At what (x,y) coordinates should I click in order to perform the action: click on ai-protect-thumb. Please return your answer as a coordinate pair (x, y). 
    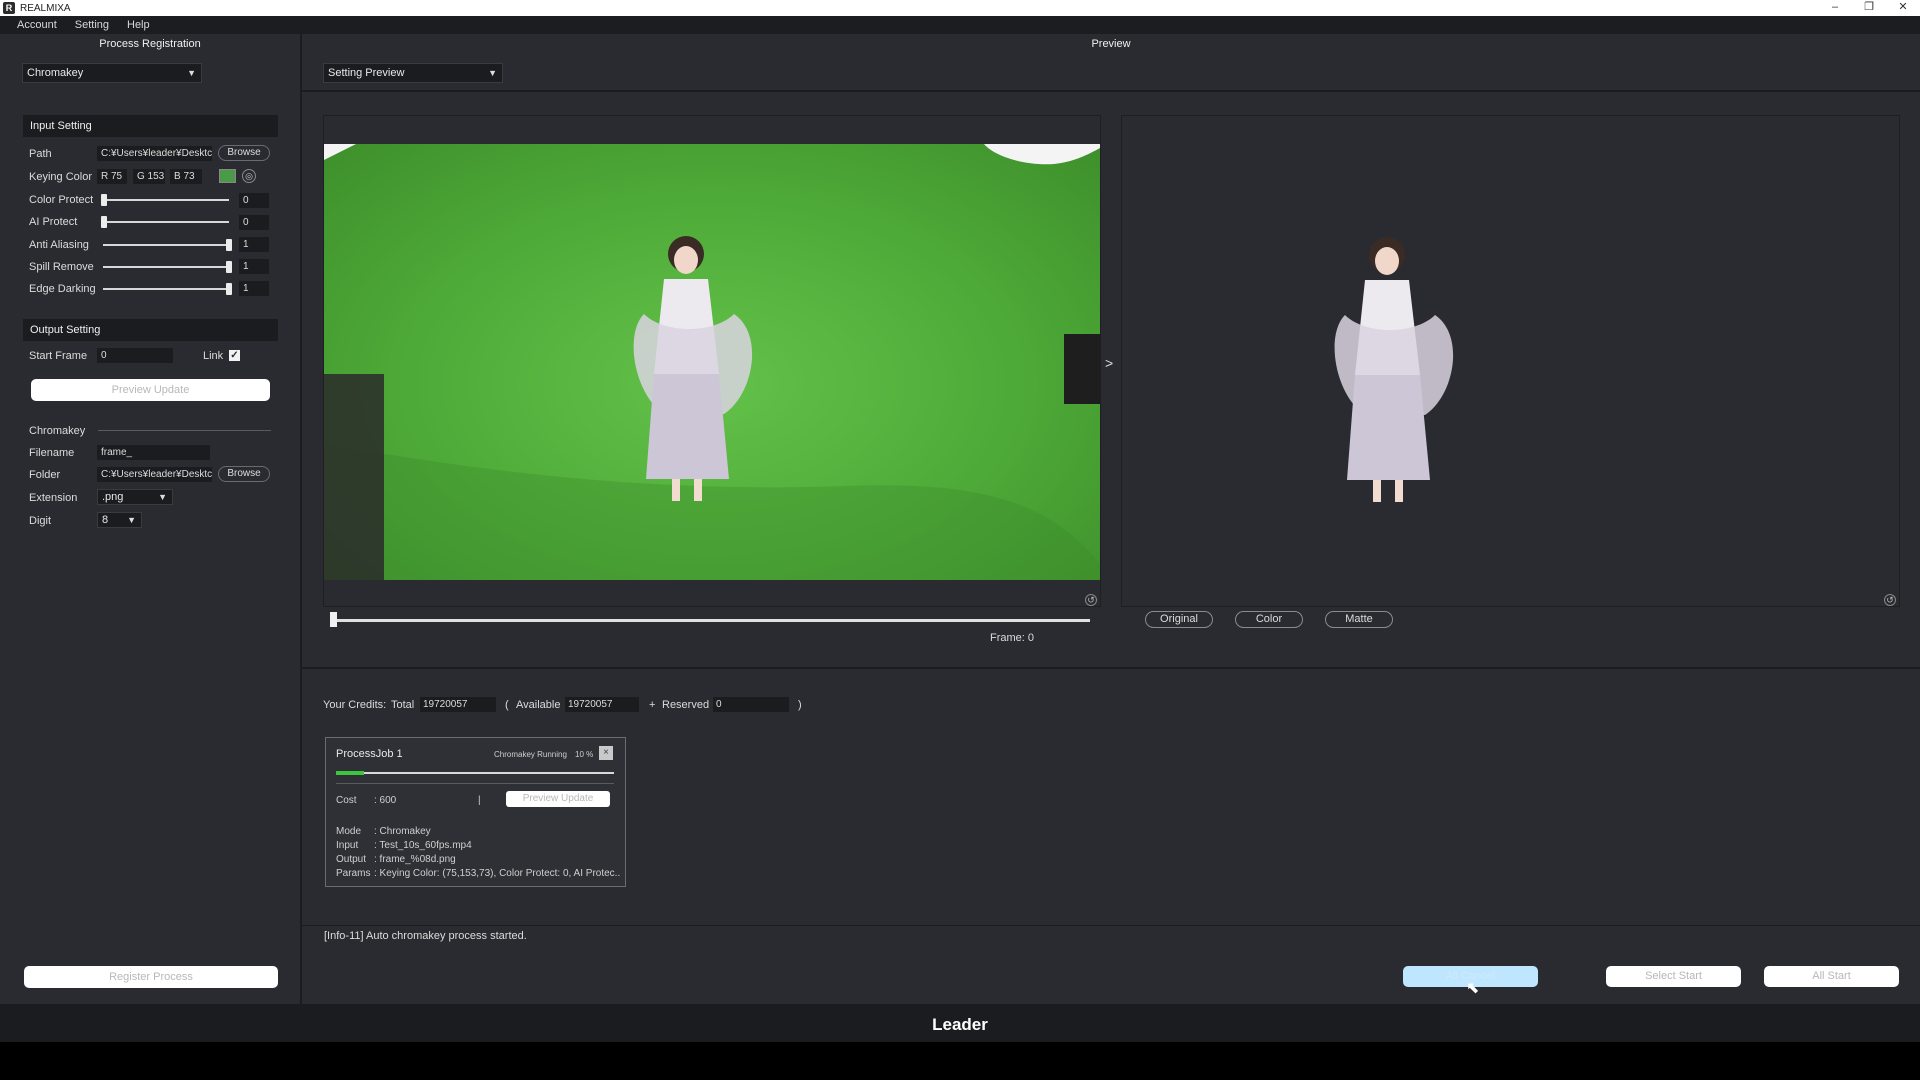
    Looking at the image, I should click on (104, 222).